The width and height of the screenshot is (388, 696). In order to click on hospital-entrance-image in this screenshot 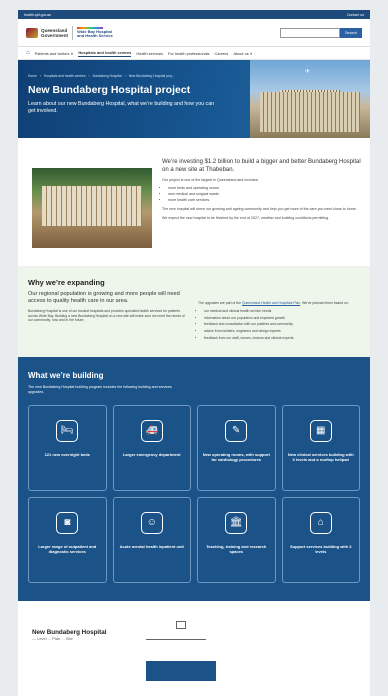, I will do `click(92, 208)`.